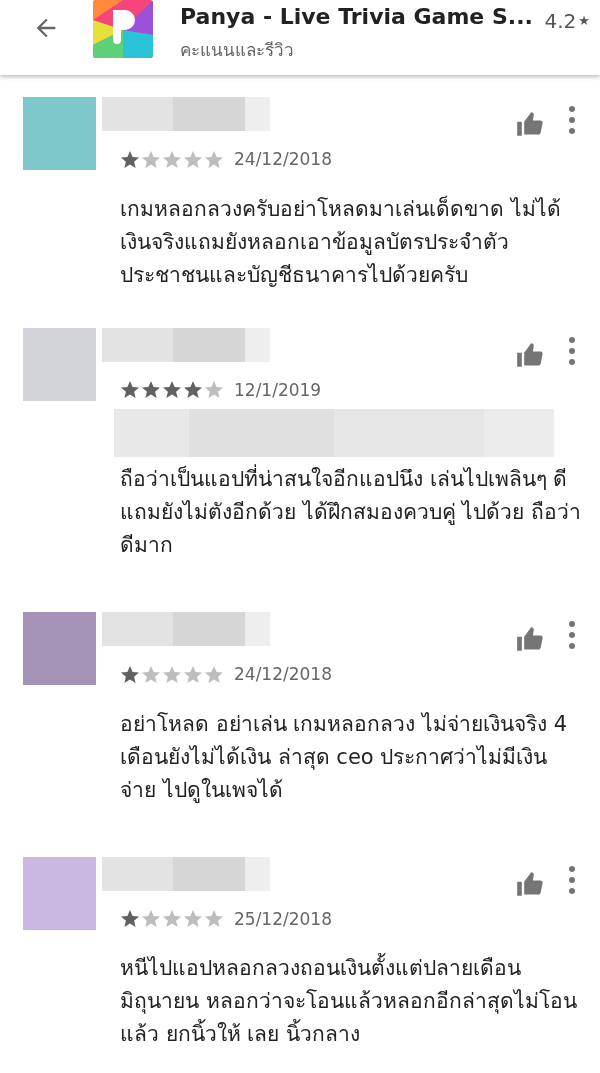  Describe the element at coordinates (351, 1001) in the screenshot. I see `review-text: หนีไปแอปหลอกลวงถอนเงินตั้งแต่ปลายเดือน มิถุนายน หลอกว่าจะโอนแล้วหลอกอีกล่าสุดไม่โอนแล้ว ยกนิ้วให้ เลย นิ้วกลาง` at that location.